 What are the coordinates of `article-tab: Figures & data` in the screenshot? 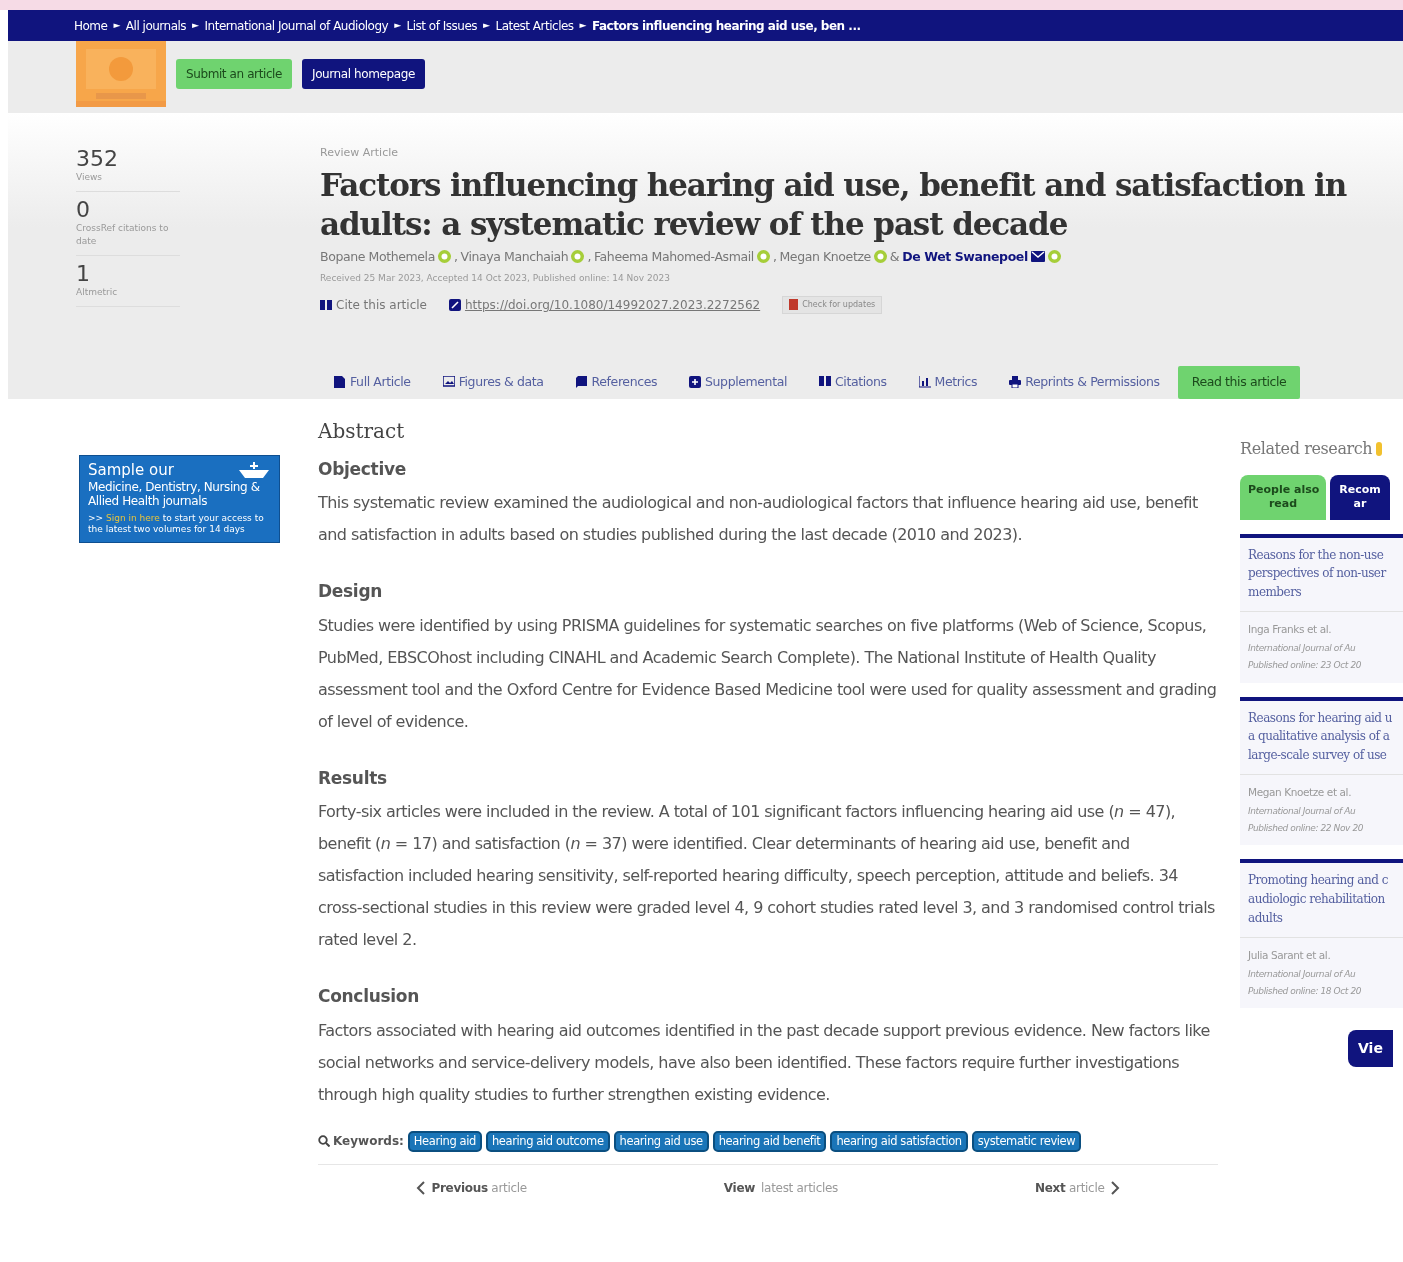 It's located at (493, 382).